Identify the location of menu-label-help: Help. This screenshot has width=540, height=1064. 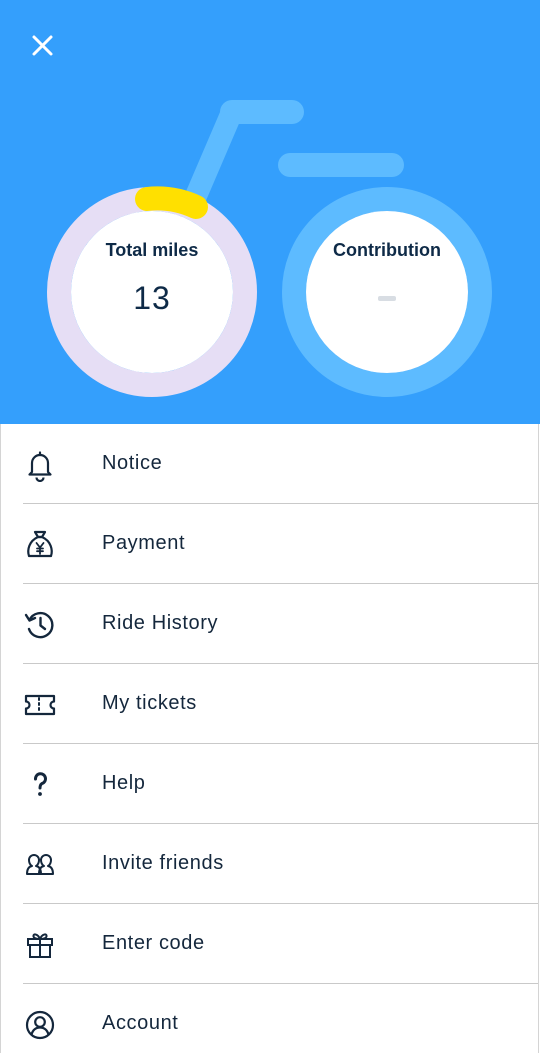
(124, 783).